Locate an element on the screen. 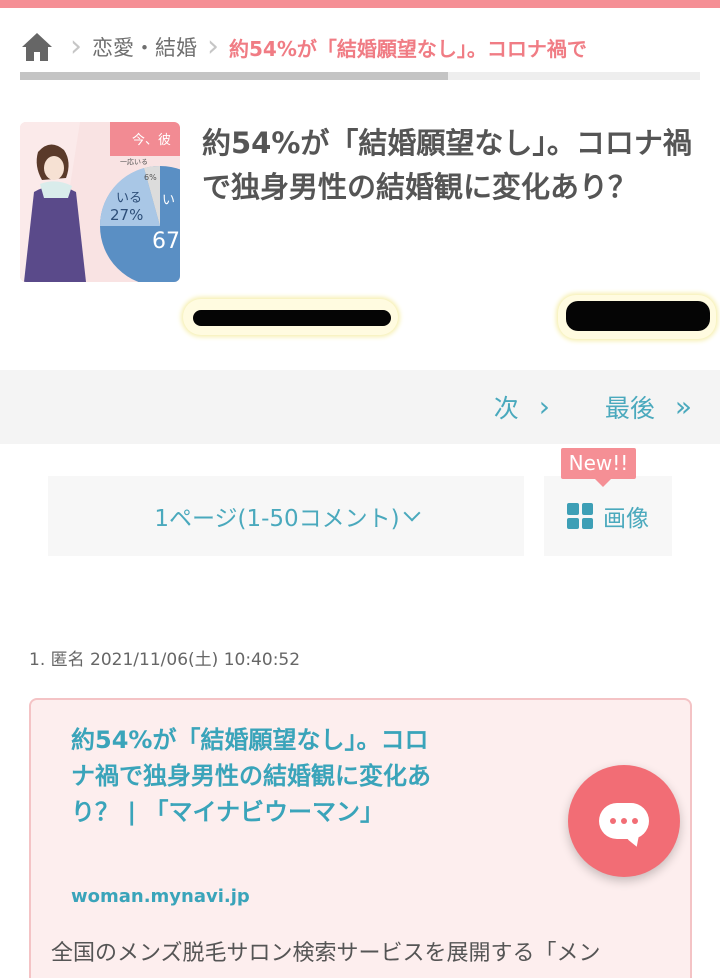 Image resolution: width=720 pixels, height=978 pixels. home-icon is located at coordinates (37, 47).